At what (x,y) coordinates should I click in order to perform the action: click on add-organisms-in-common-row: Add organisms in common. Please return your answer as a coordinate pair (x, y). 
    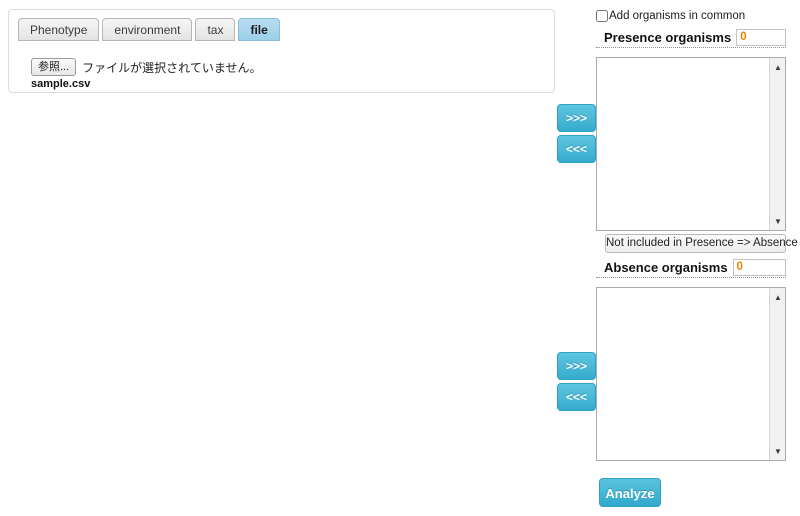
    Looking at the image, I should click on (670, 16).